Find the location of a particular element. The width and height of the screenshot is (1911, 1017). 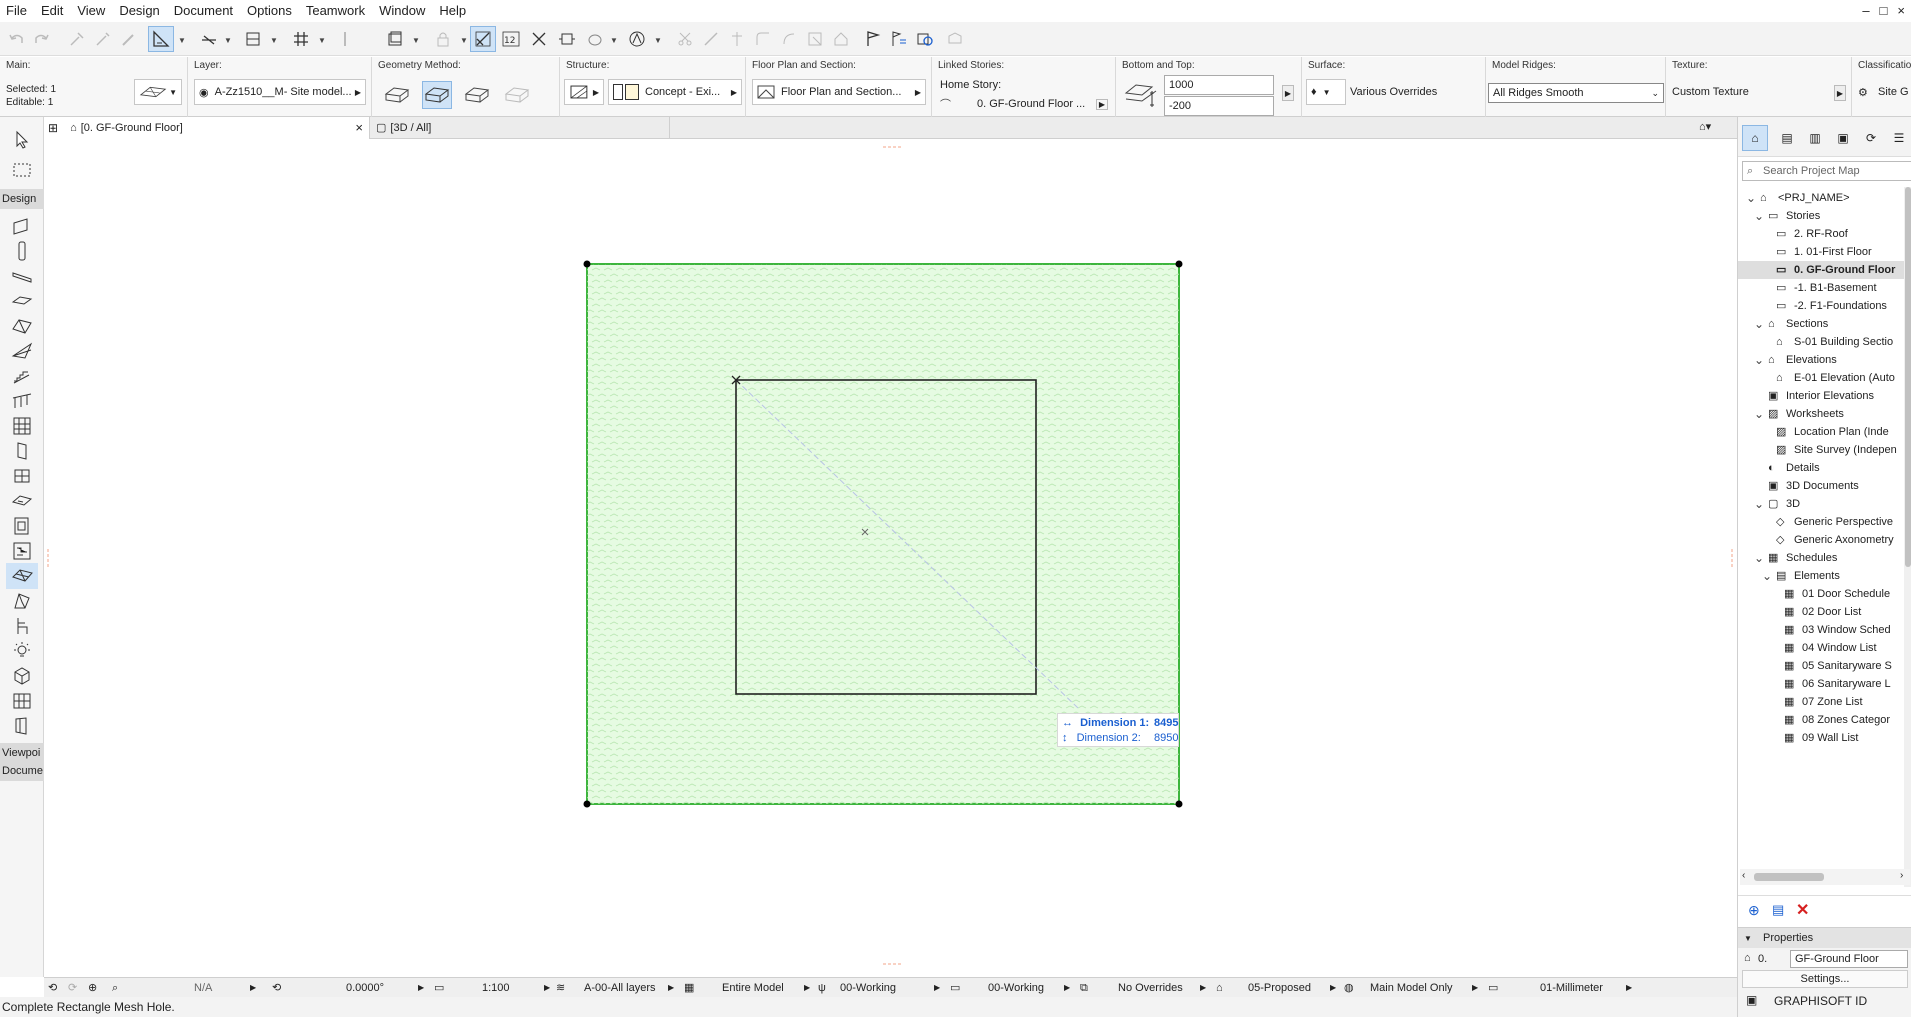

scroll-right-icon: › is located at coordinates (1901, 875).